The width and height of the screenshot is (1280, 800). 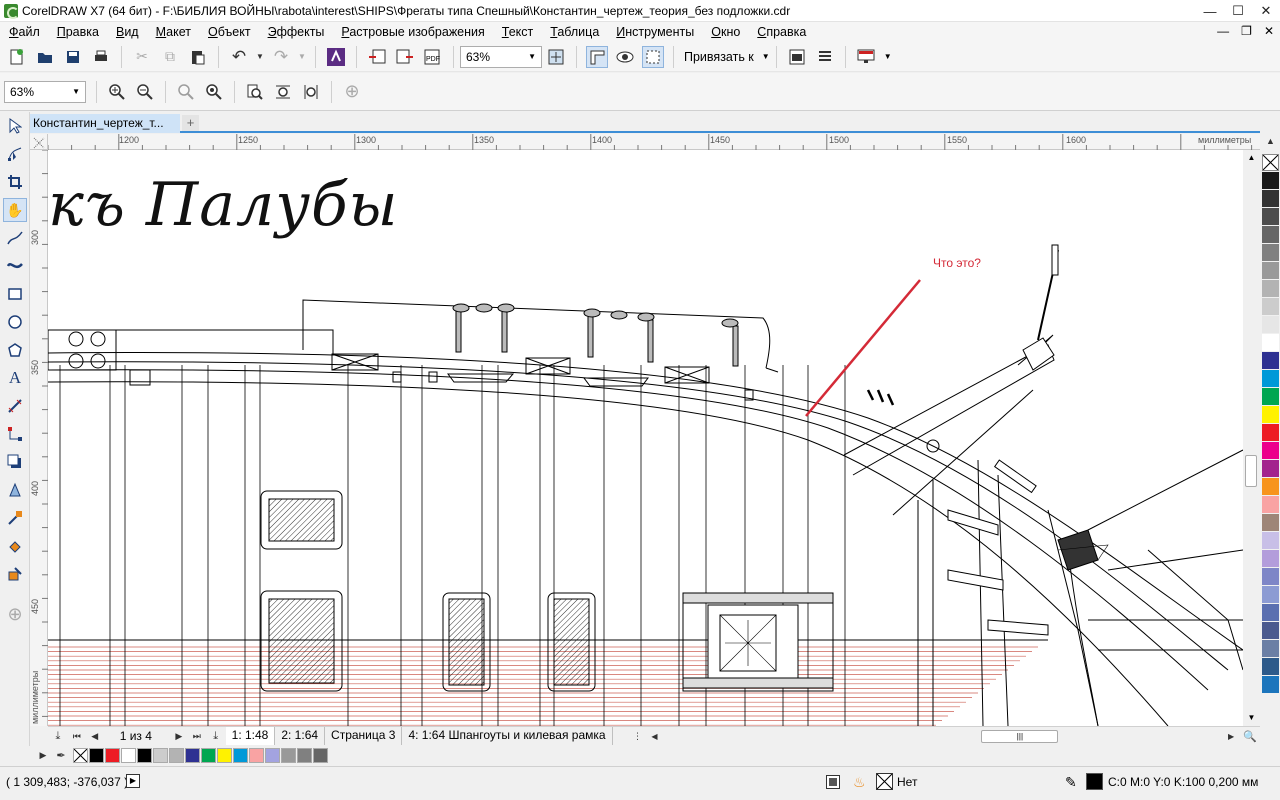 I want to click on zoom-all-objects-icon, so click(x=214, y=92).